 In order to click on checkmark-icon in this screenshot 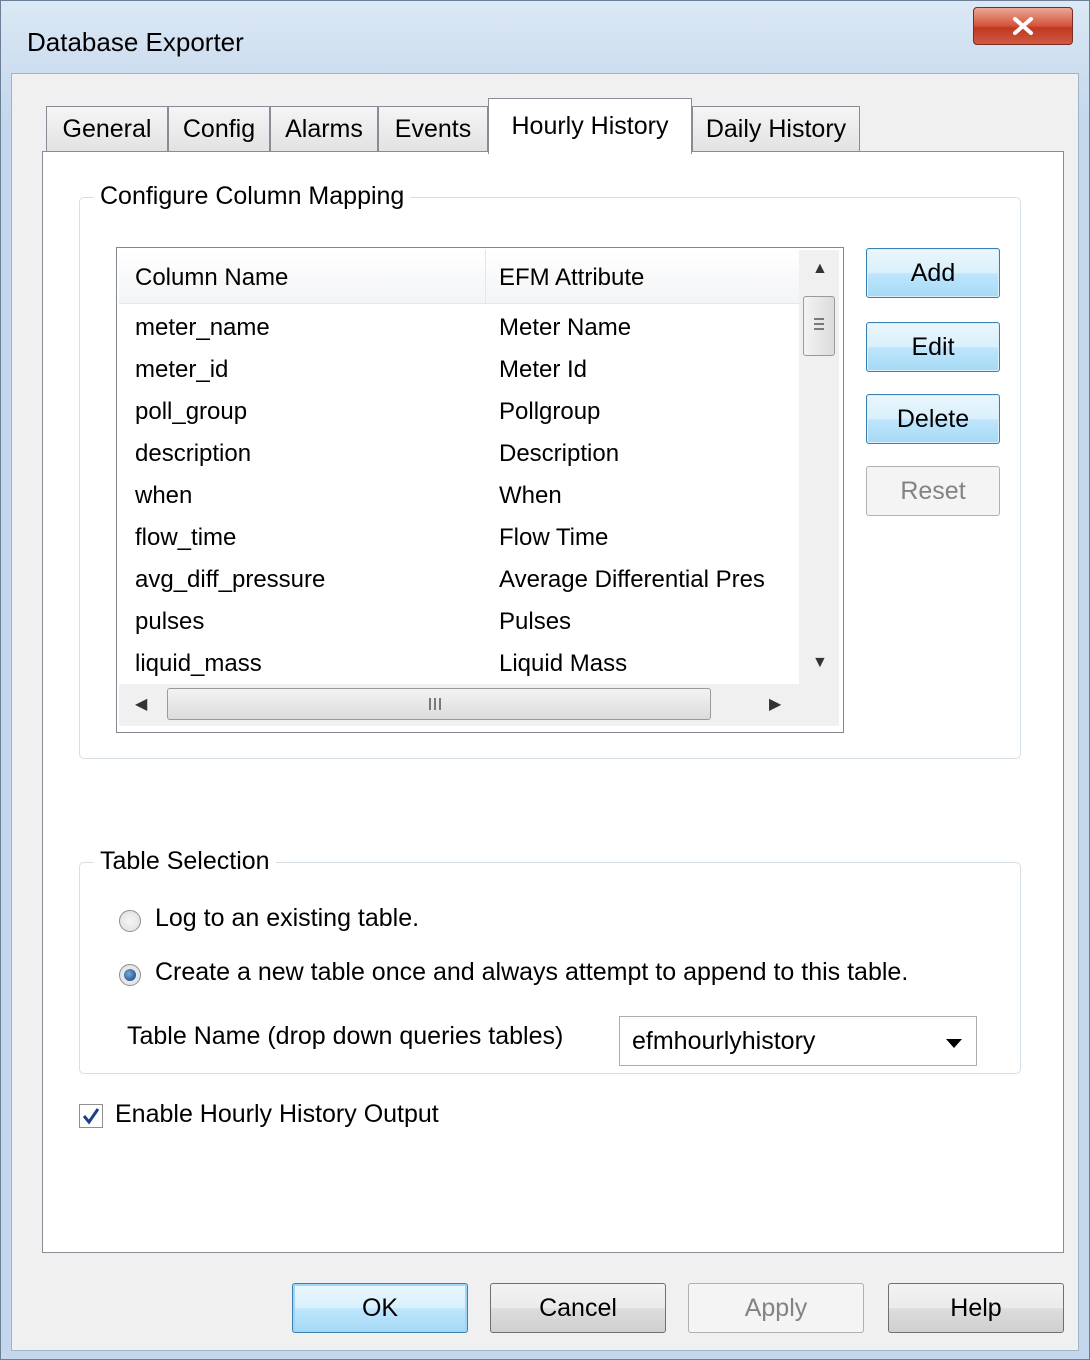, I will do `click(91, 1116)`.